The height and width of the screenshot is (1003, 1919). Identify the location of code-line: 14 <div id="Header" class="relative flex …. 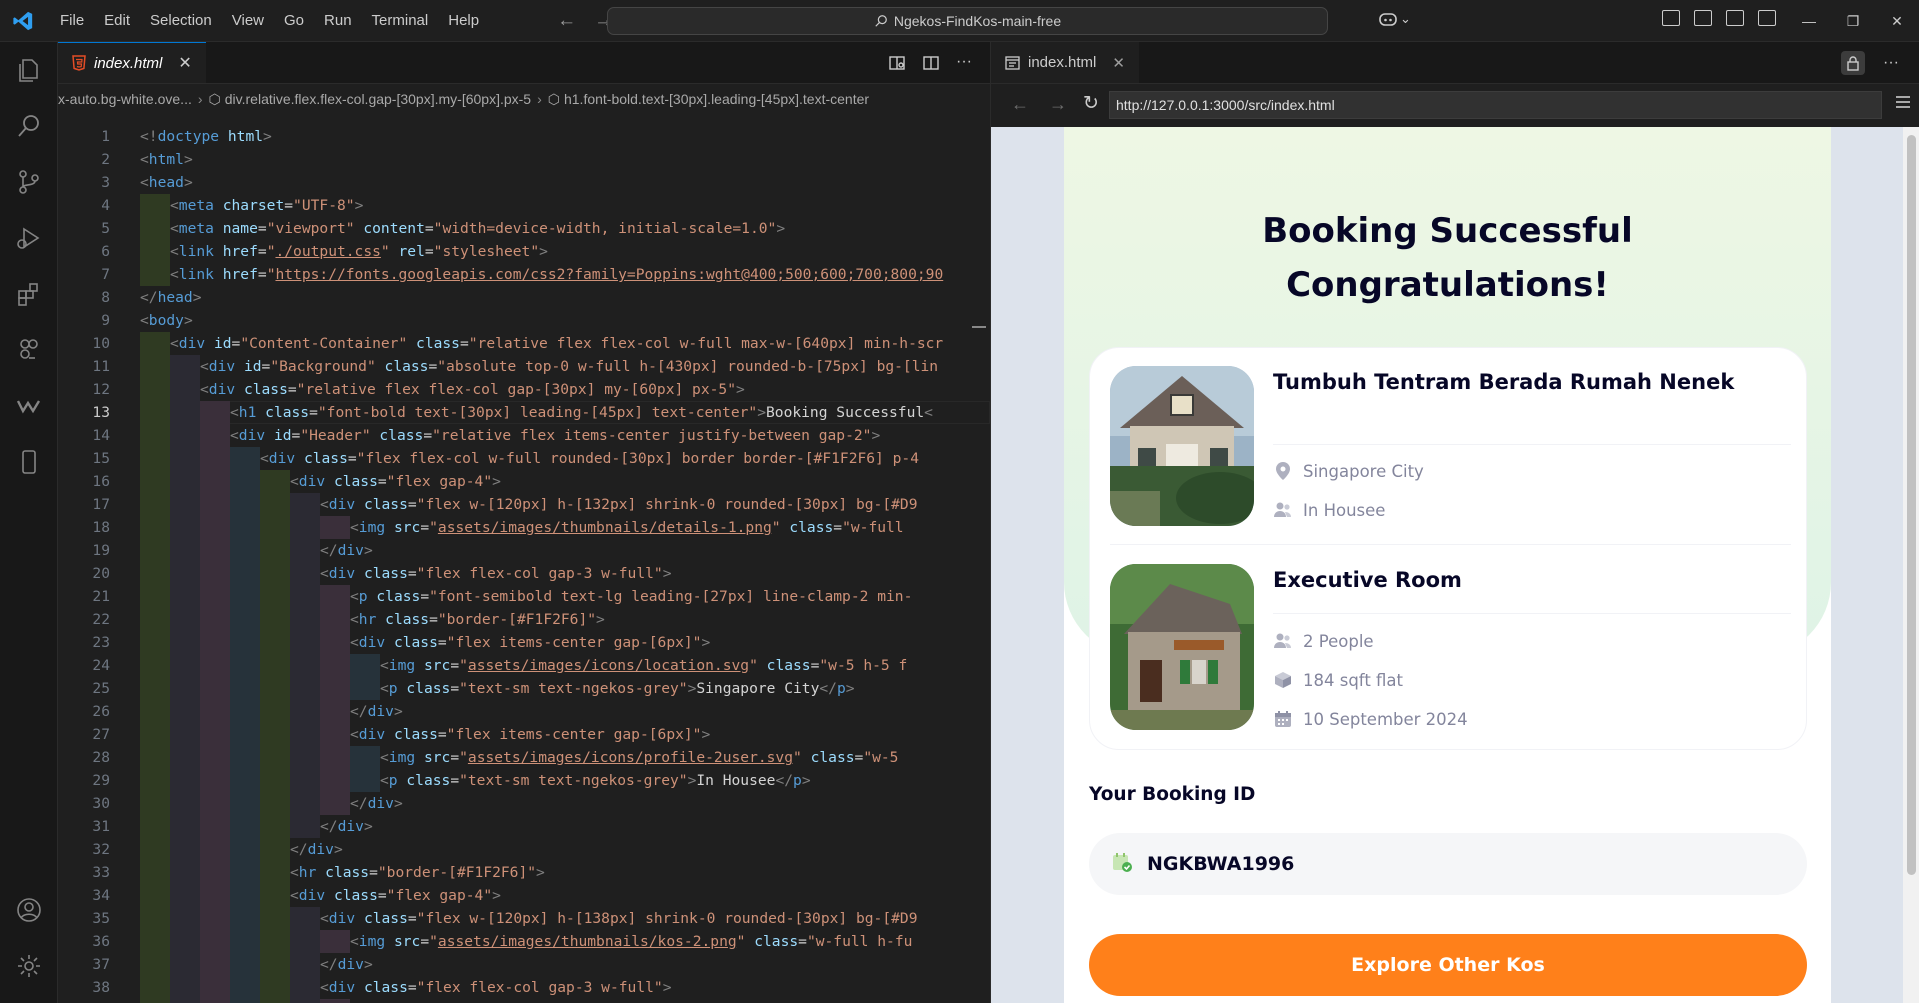
(524, 435).